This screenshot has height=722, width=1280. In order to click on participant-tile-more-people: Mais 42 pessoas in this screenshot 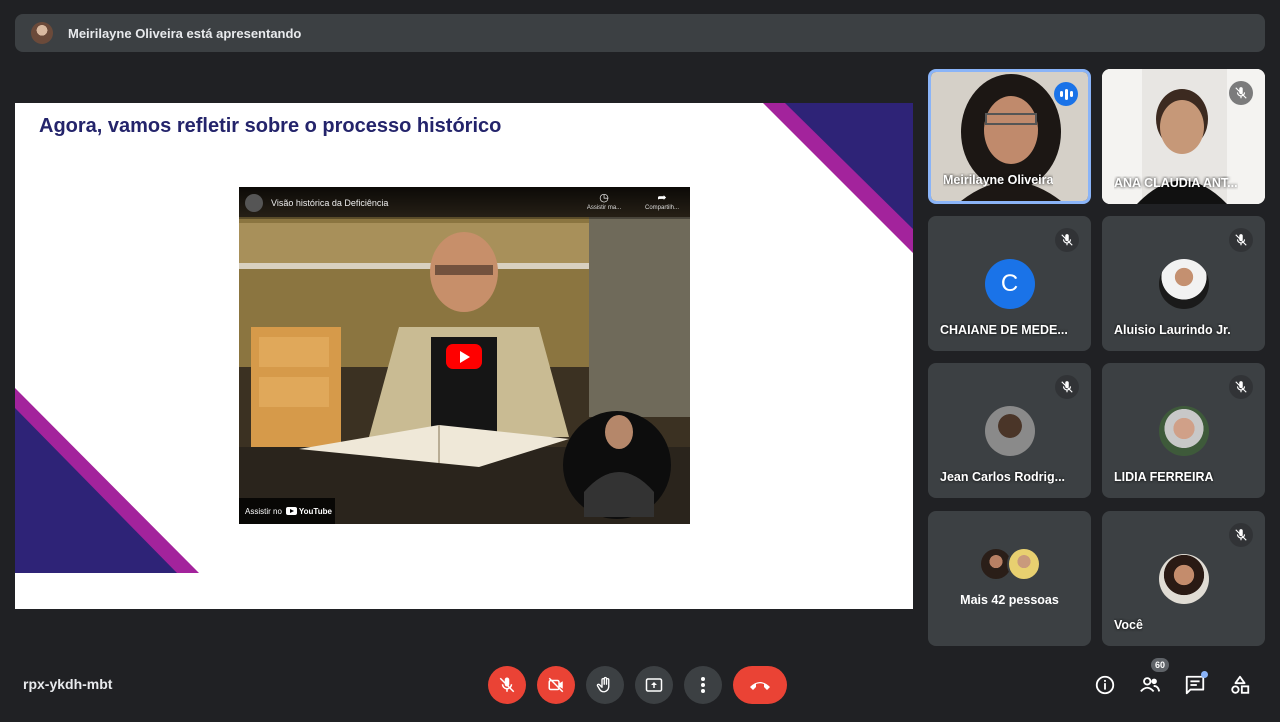, I will do `click(1009, 578)`.